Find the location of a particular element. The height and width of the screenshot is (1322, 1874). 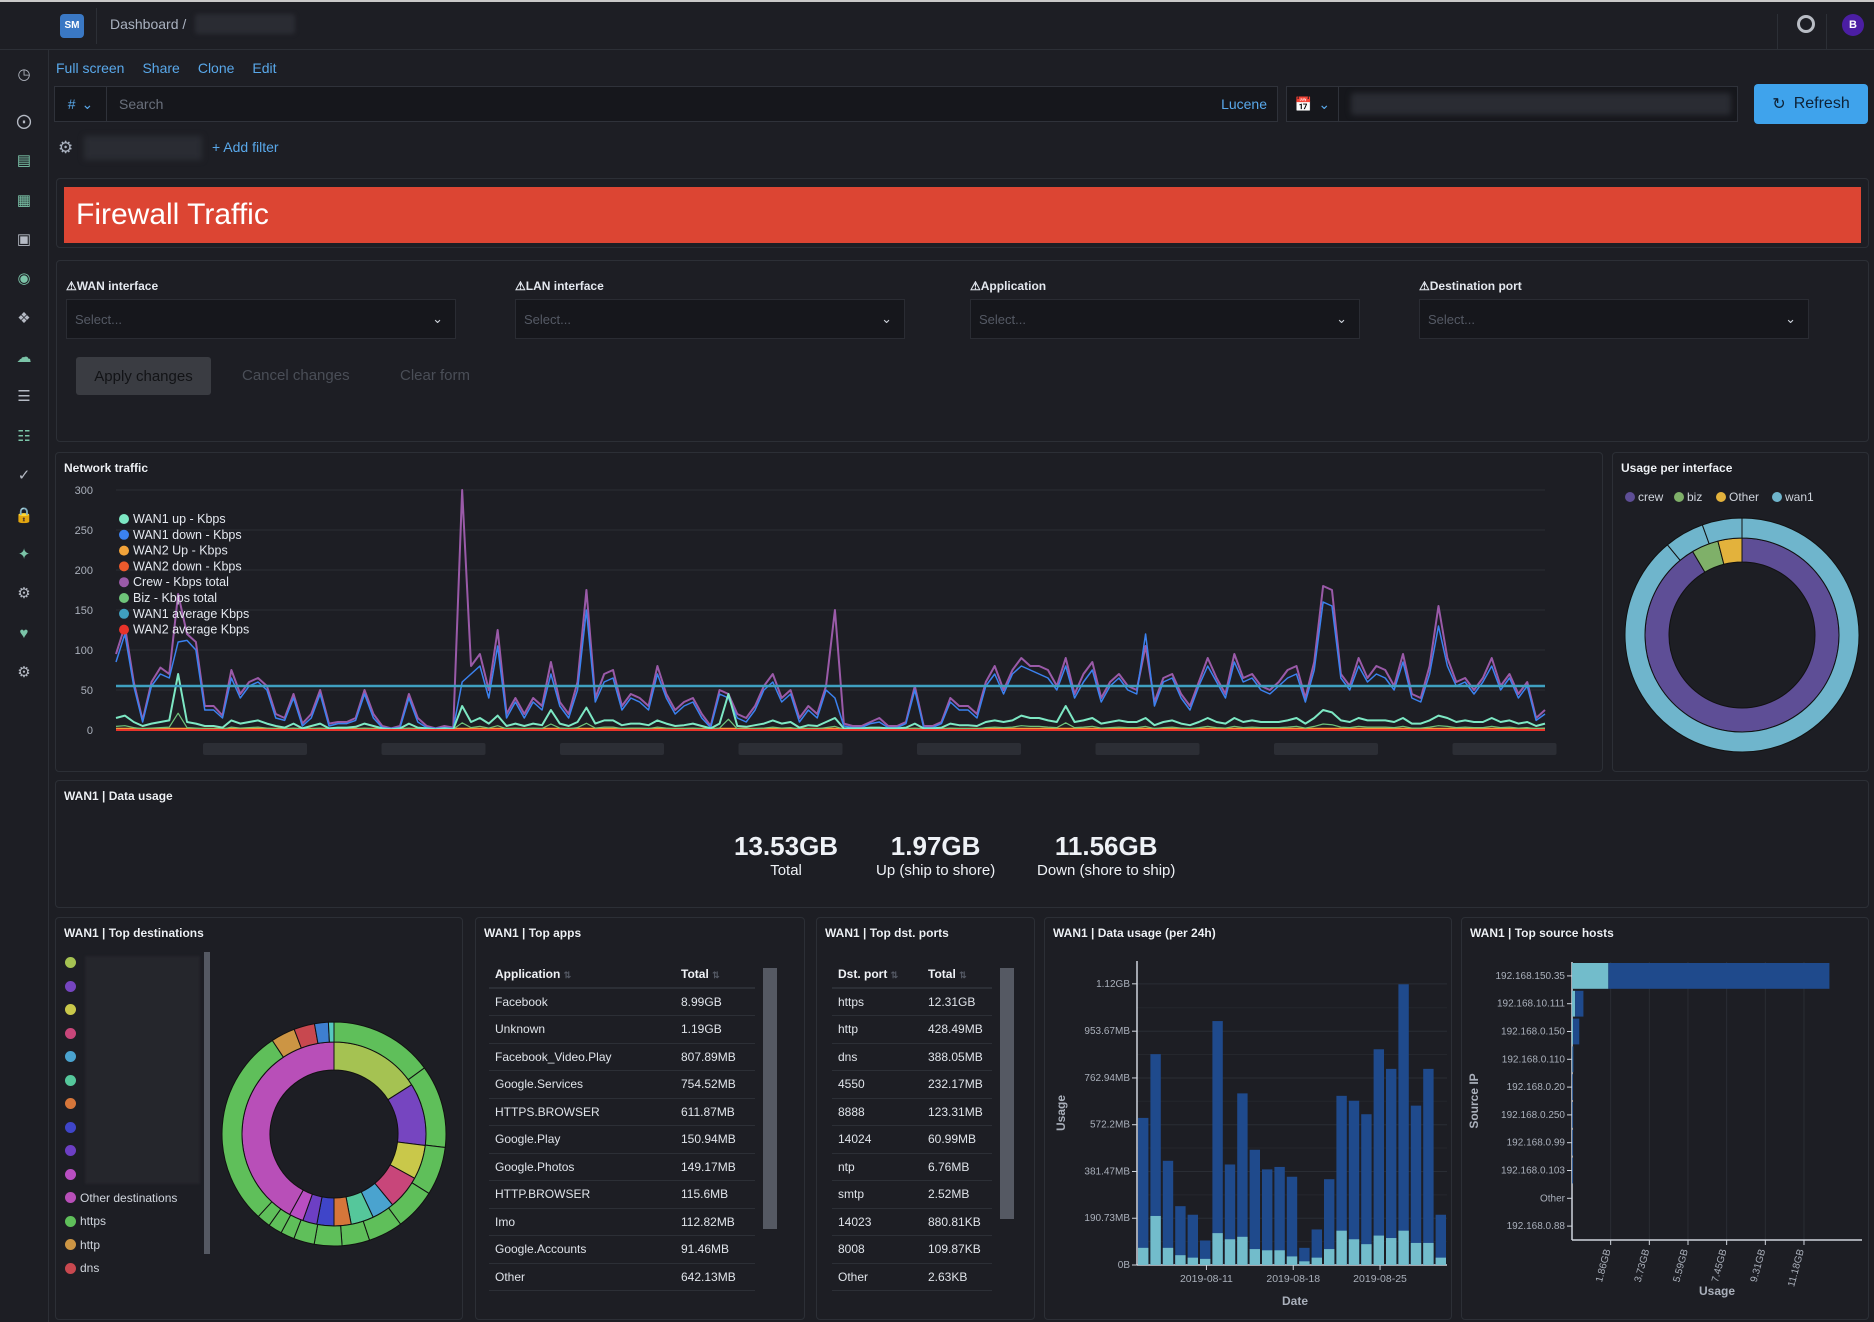

table-row: 4550 232.17MB is located at coordinates (912, 1084).